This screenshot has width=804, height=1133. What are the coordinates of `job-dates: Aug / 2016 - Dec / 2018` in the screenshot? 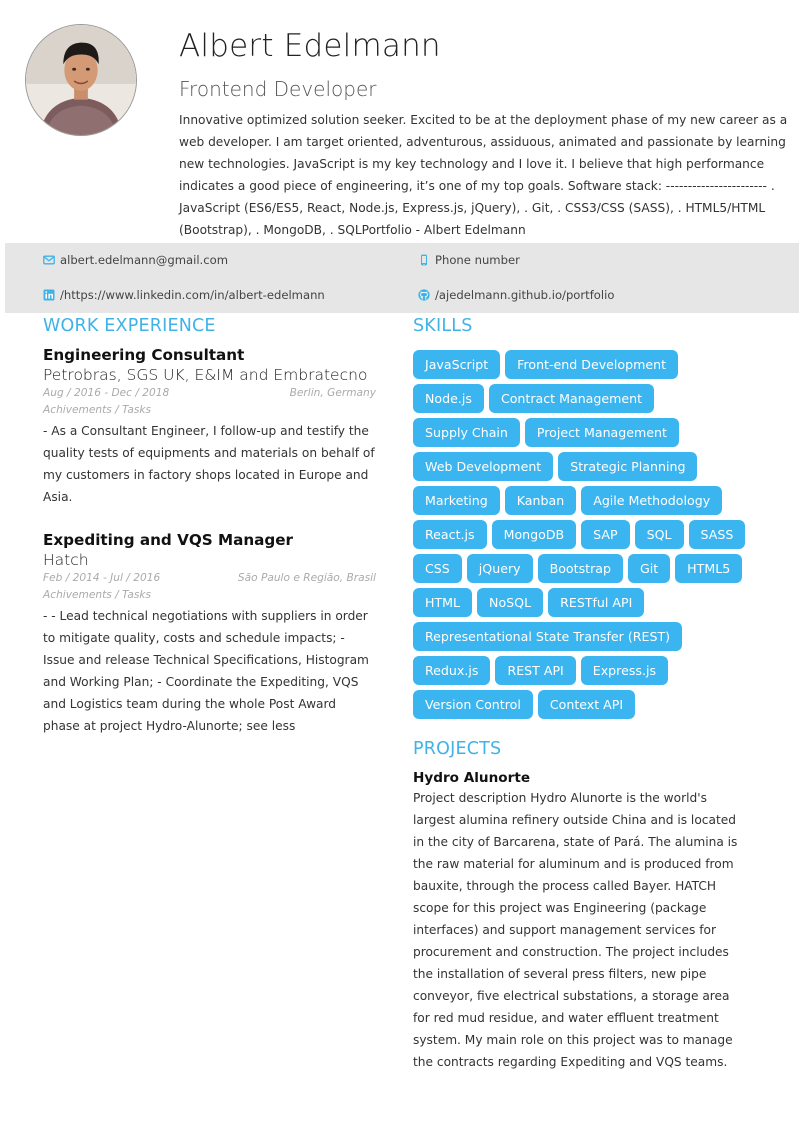 It's located at (106, 393).